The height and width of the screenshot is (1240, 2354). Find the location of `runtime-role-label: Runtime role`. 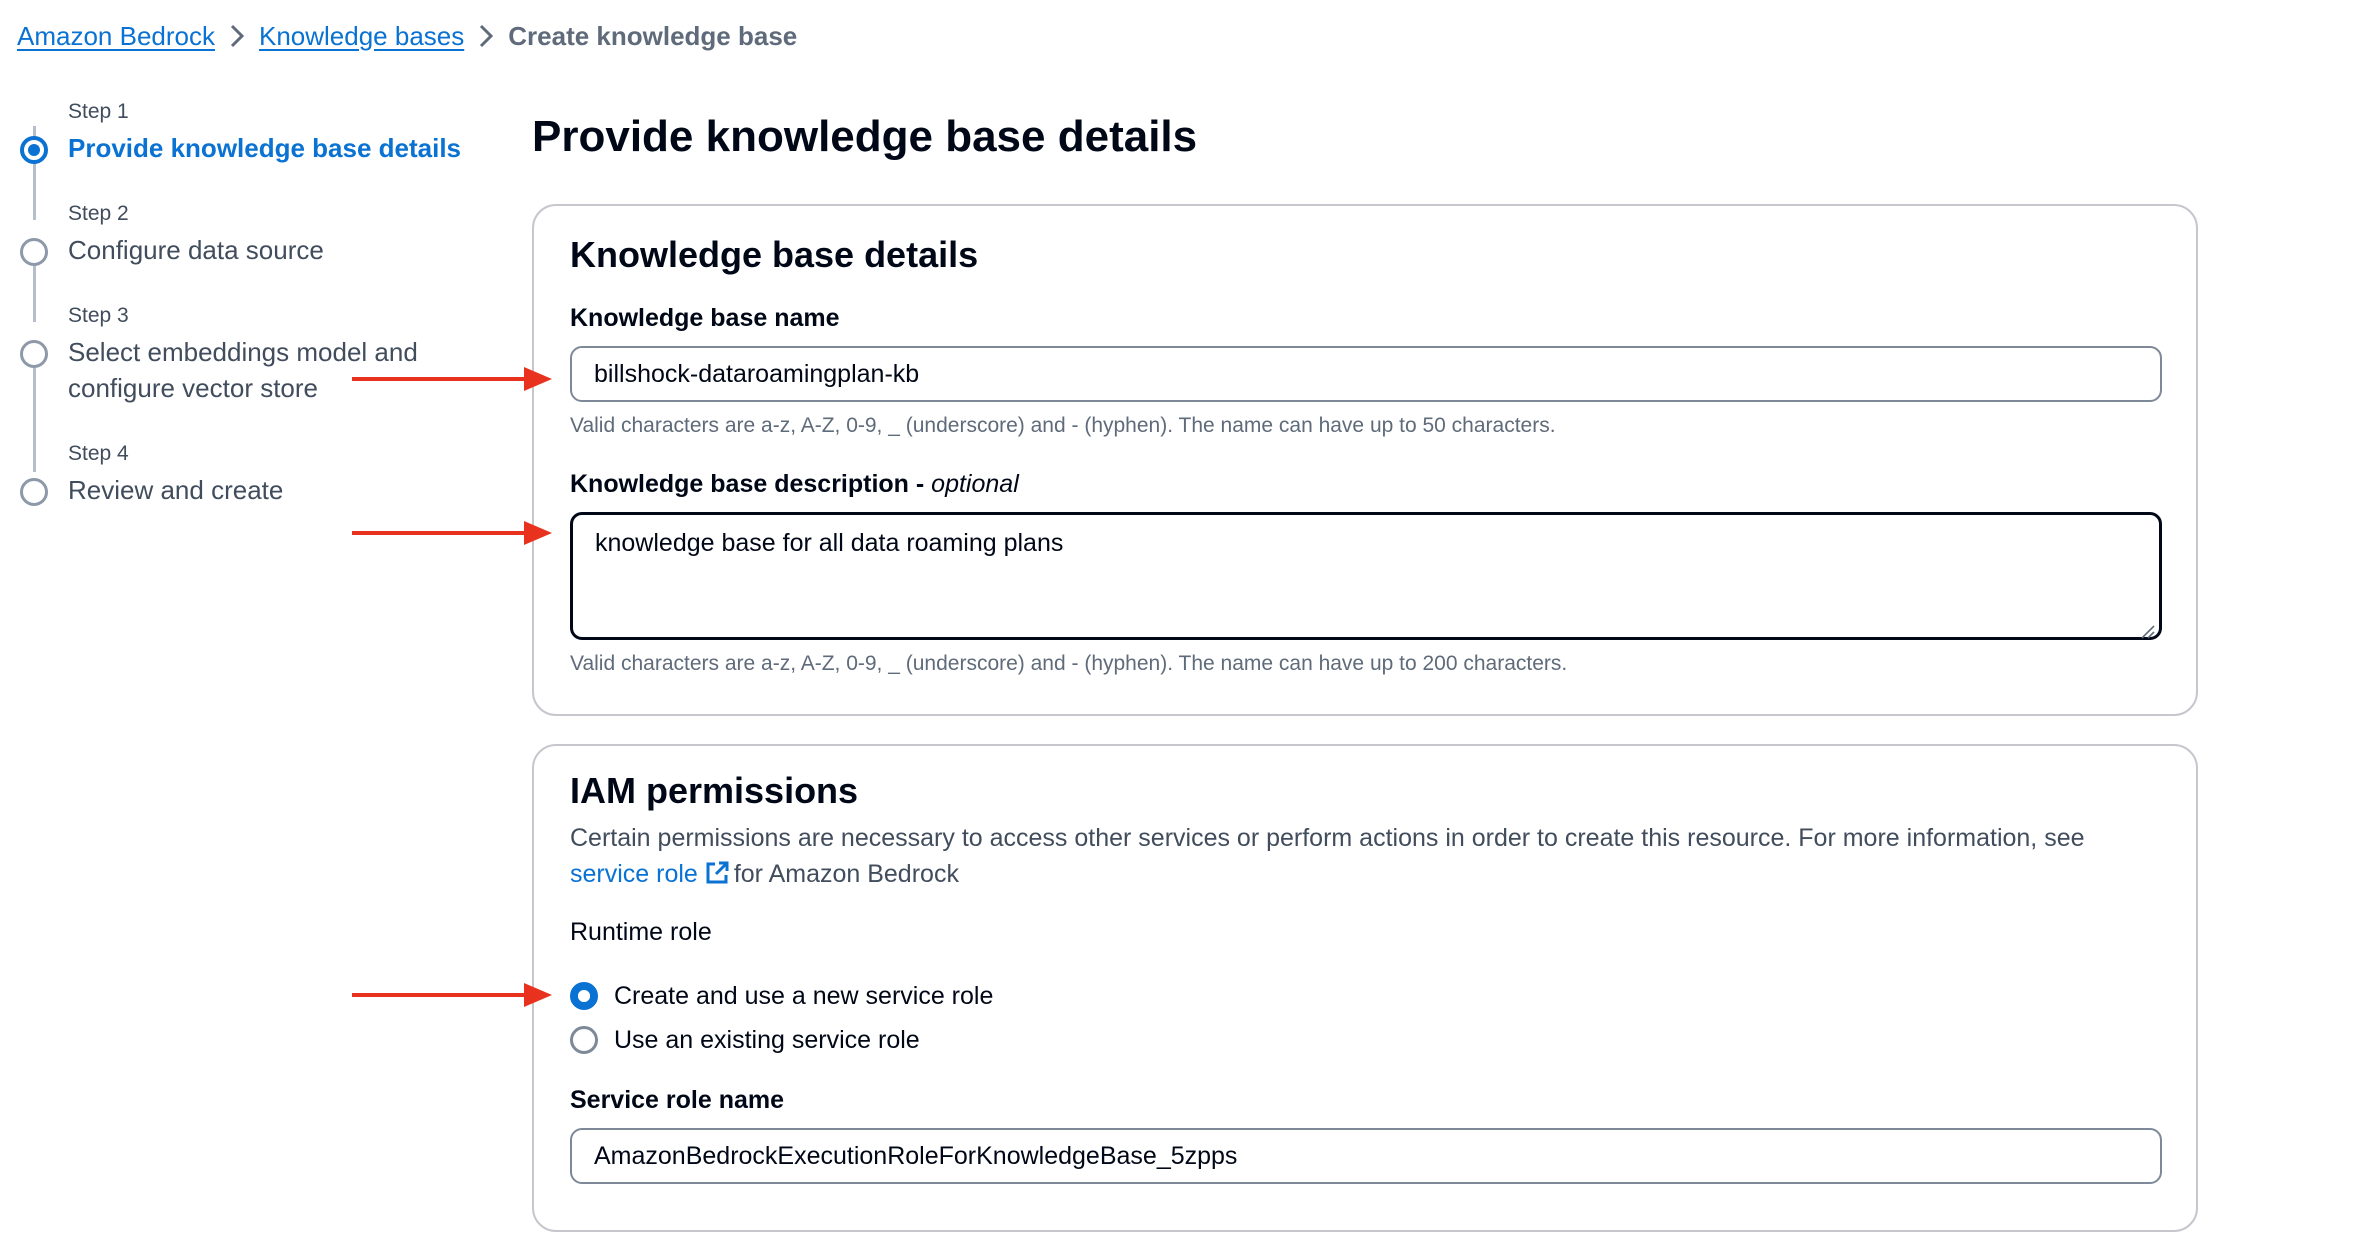

runtime-role-label: Runtime role is located at coordinates (641, 932).